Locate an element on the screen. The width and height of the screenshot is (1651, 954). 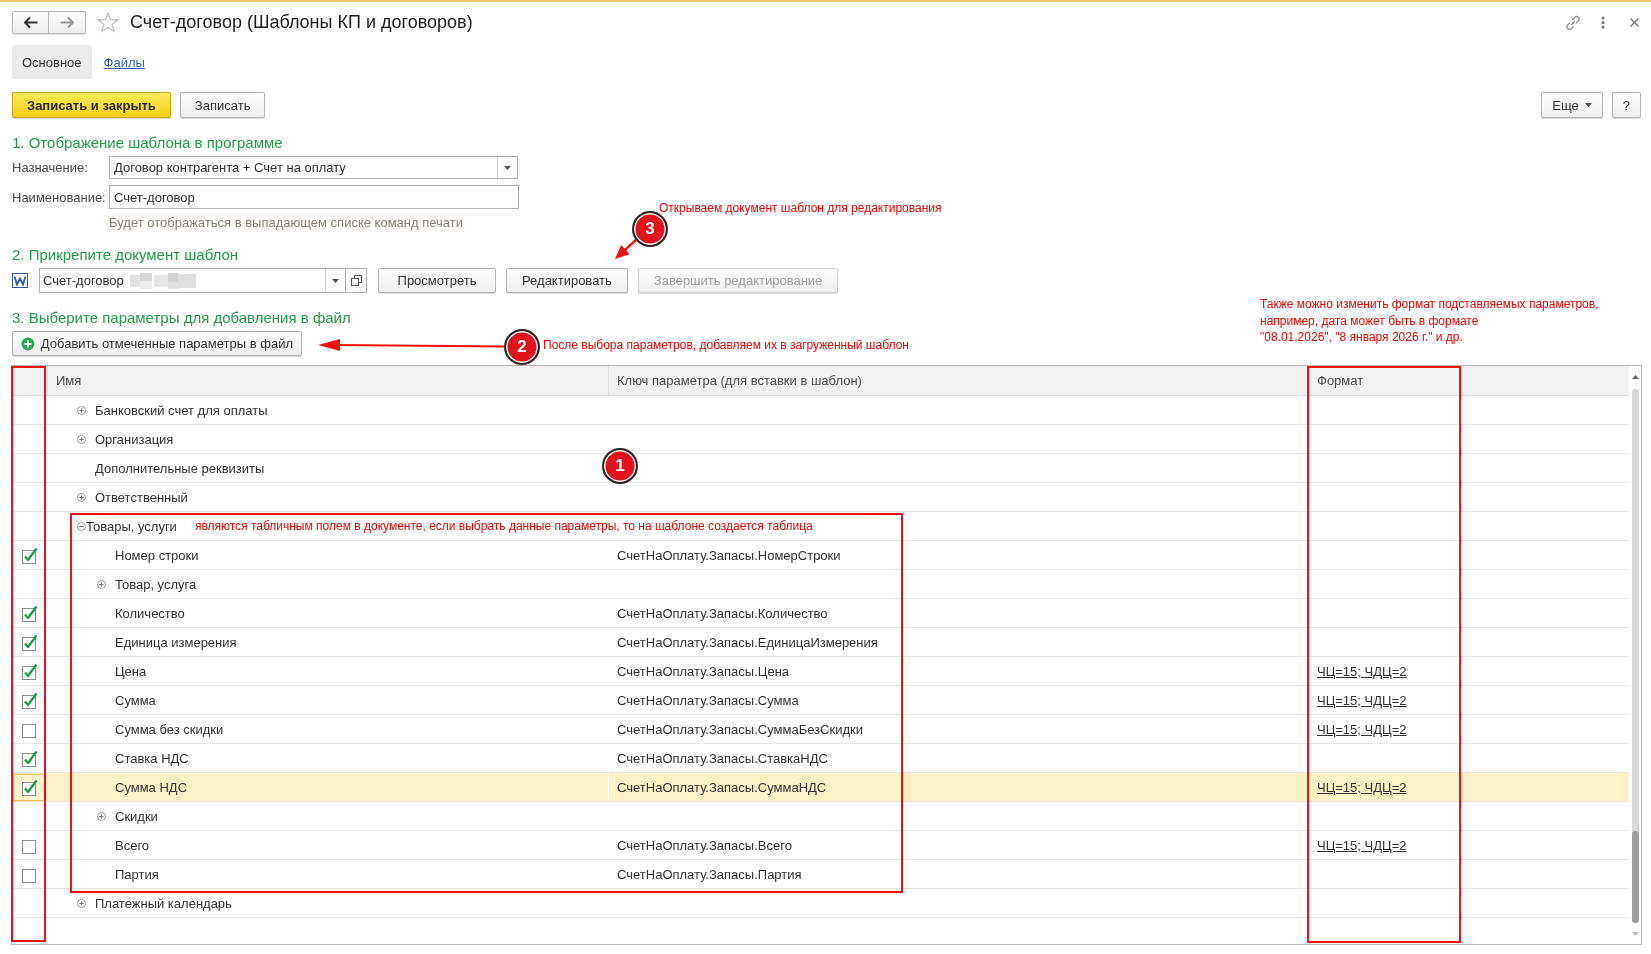
save-and-close-button: Записать и закрыть is located at coordinates (91, 105).